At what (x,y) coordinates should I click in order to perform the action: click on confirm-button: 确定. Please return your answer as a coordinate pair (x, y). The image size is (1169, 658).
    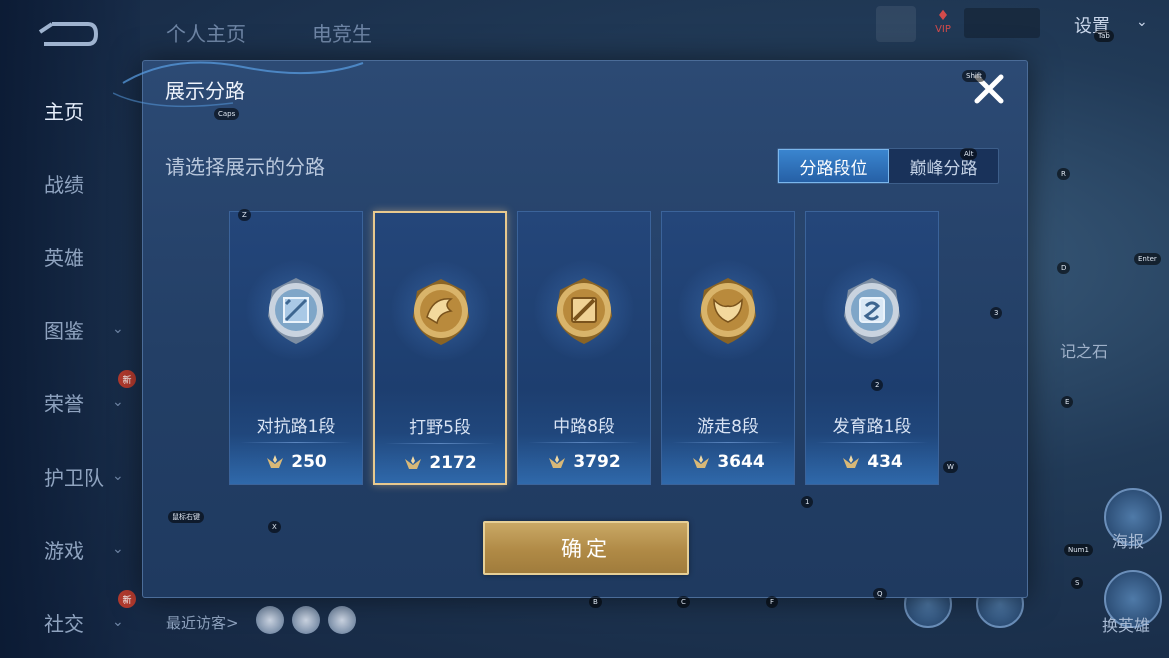
    Looking at the image, I should click on (586, 548).